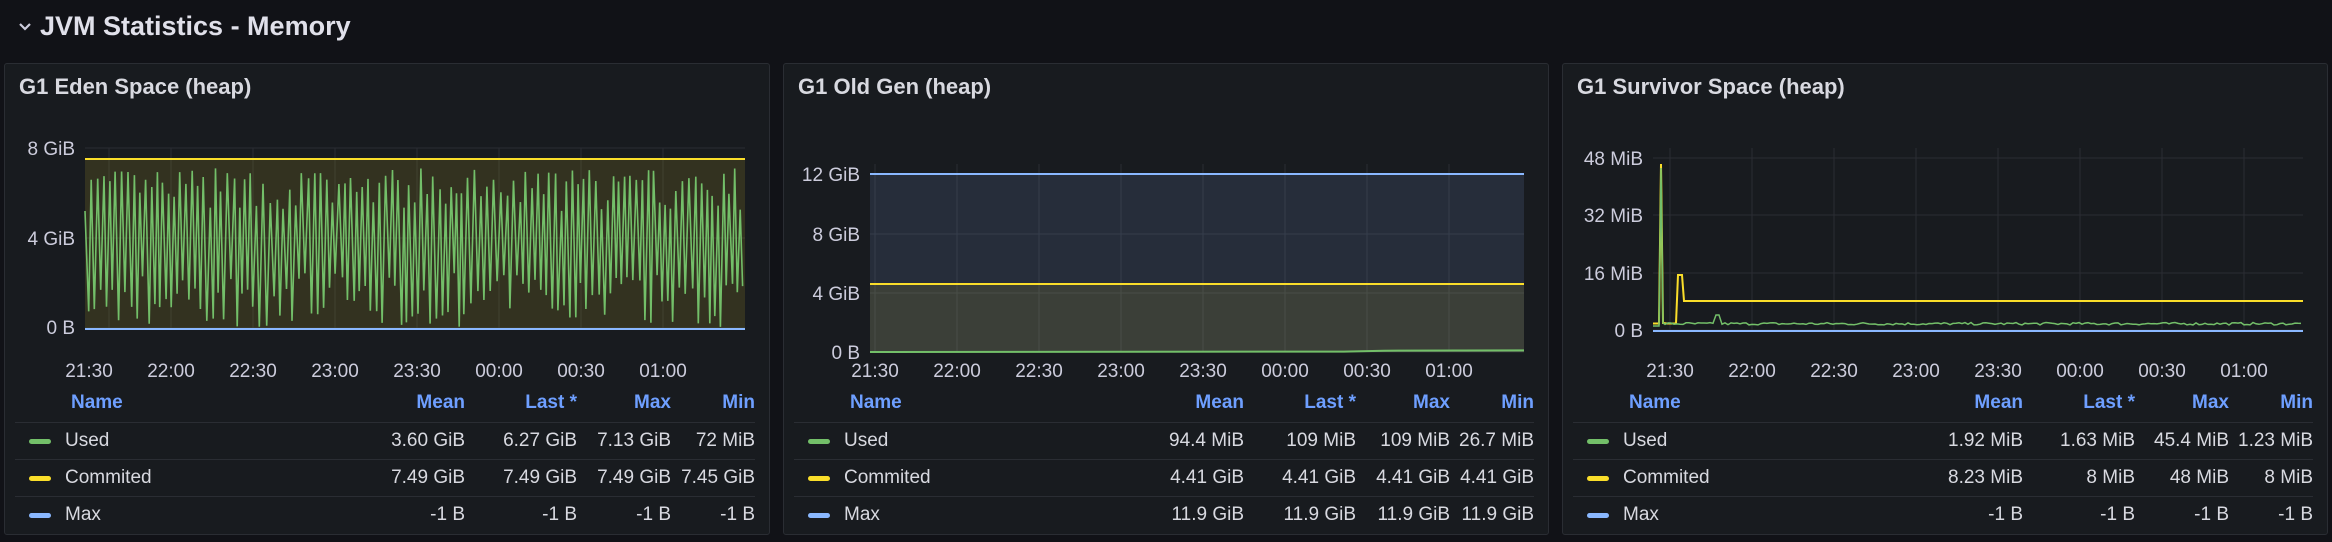  What do you see at coordinates (195, 25) in the screenshot?
I see `row-title: JVM Statistics - Memory` at bounding box center [195, 25].